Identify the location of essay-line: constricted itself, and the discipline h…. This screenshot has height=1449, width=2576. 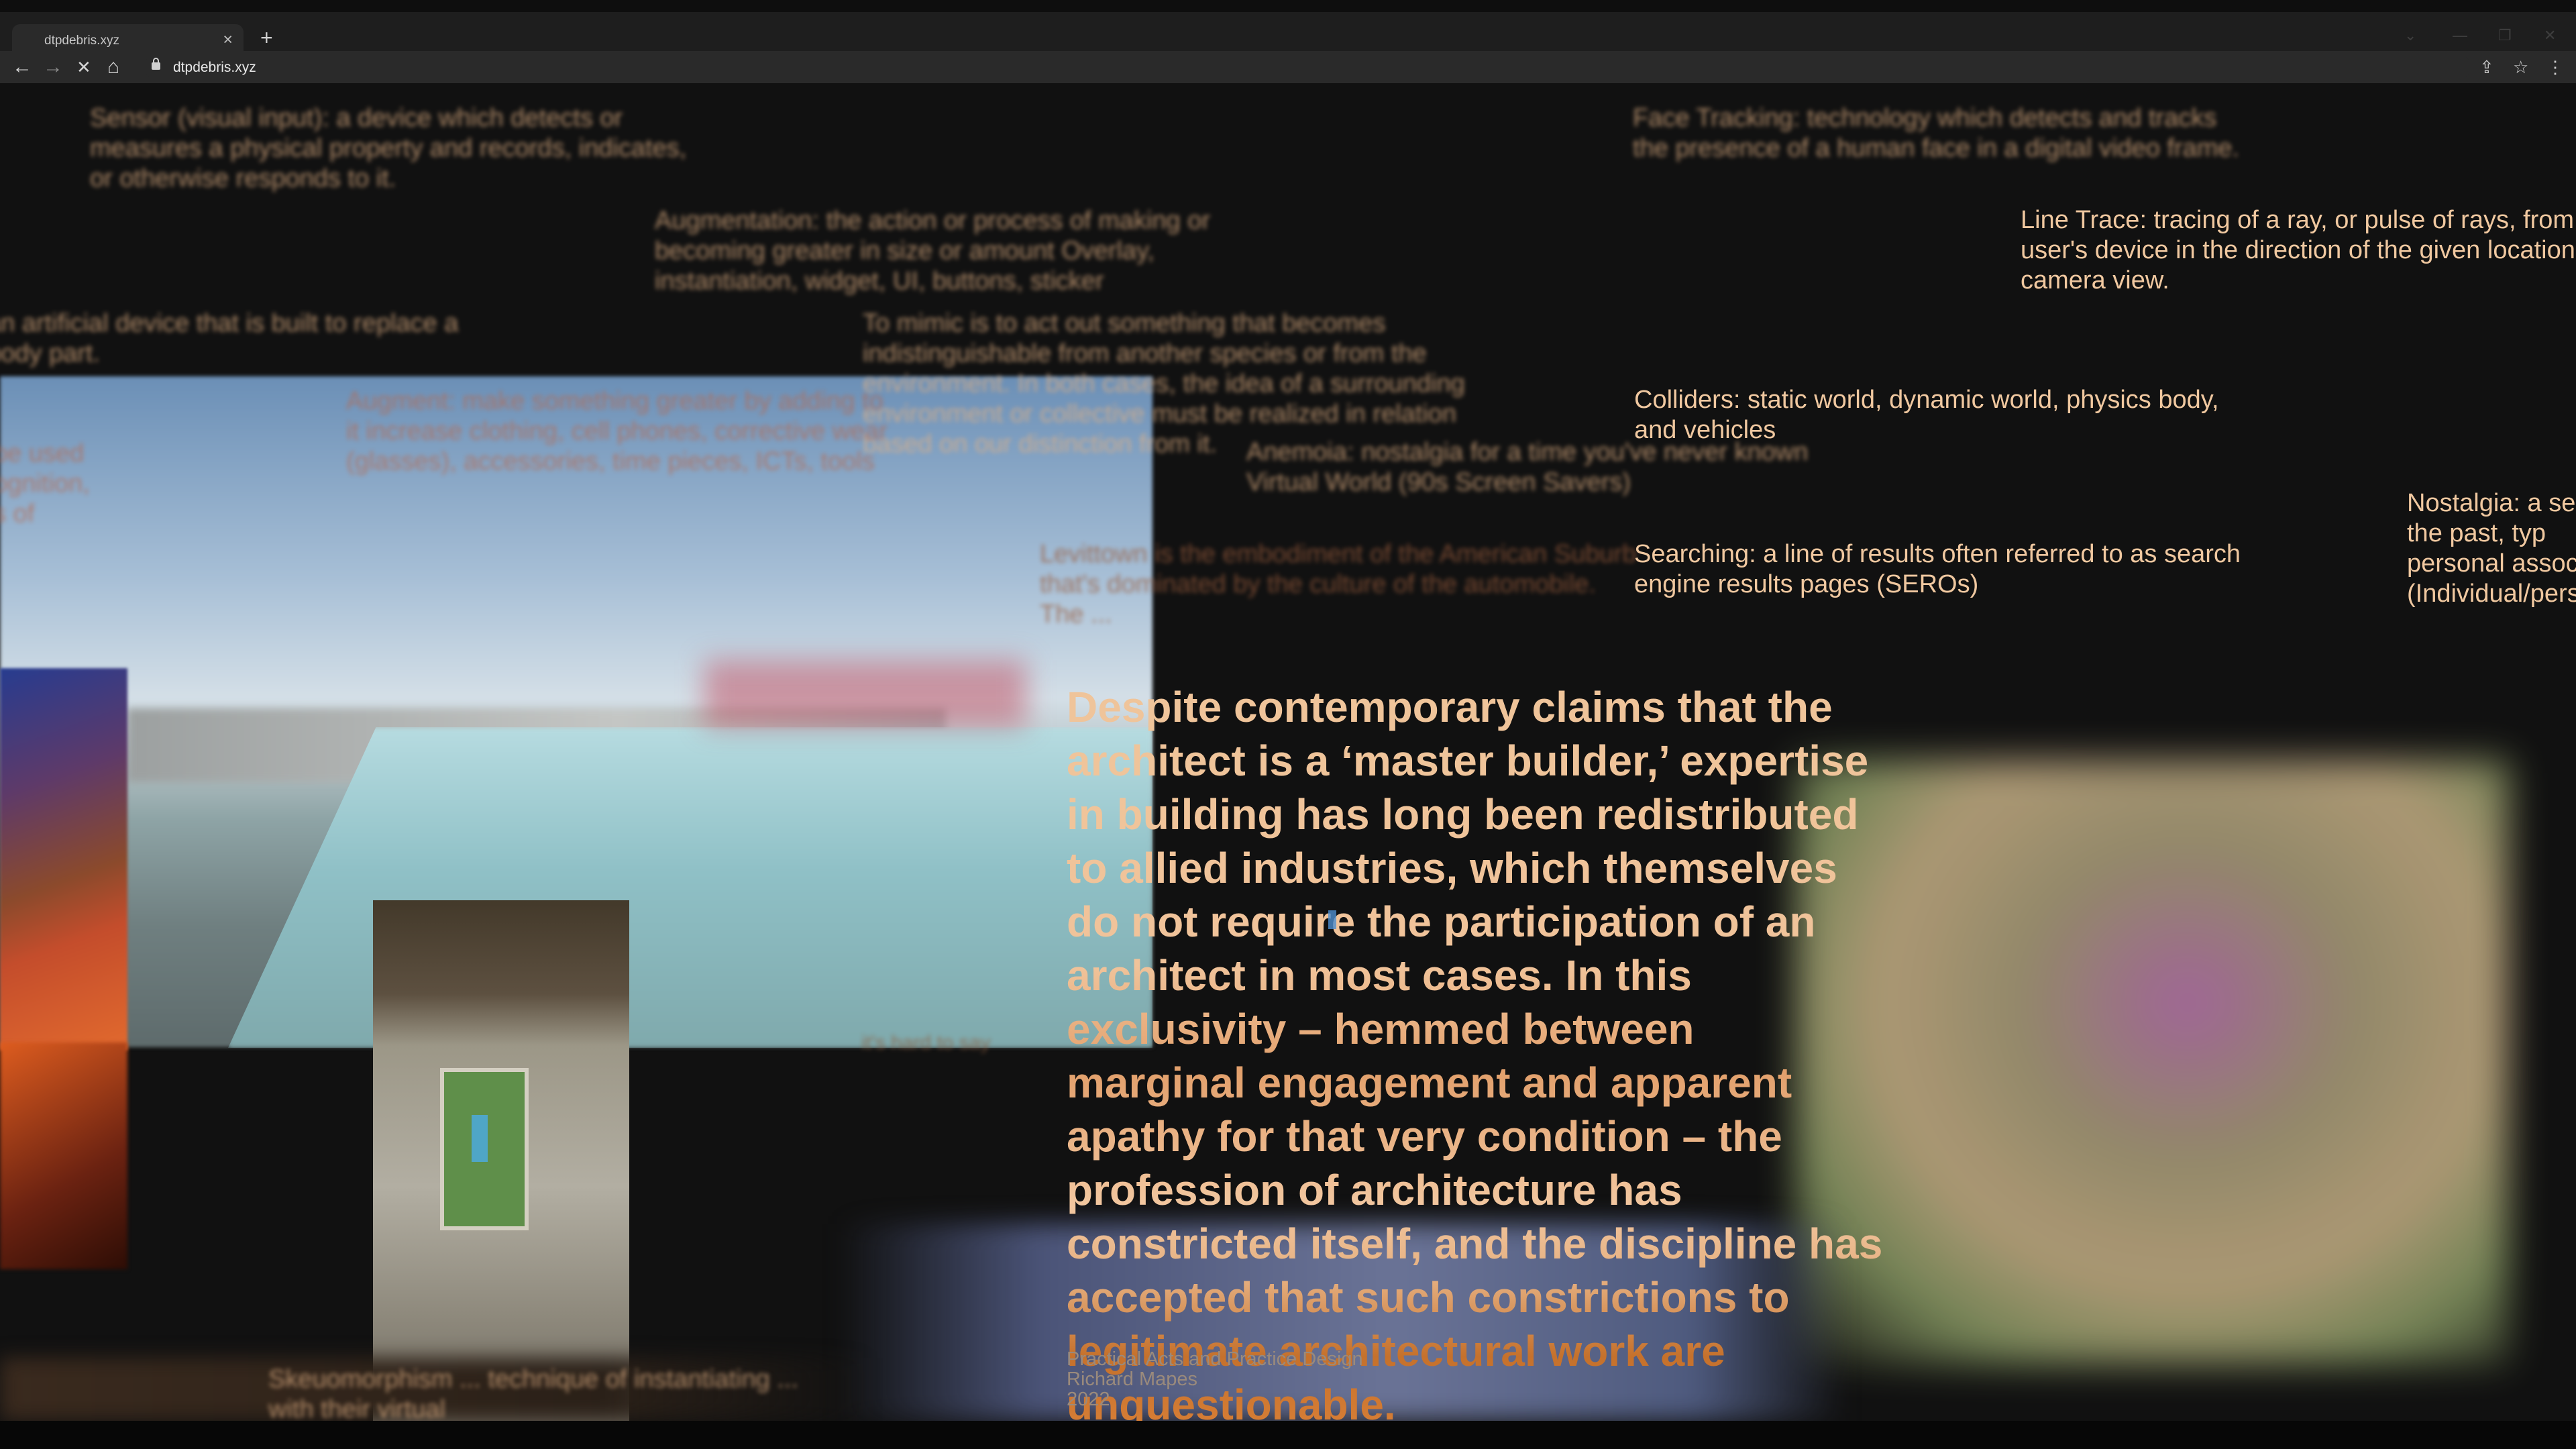
(1475, 1244).